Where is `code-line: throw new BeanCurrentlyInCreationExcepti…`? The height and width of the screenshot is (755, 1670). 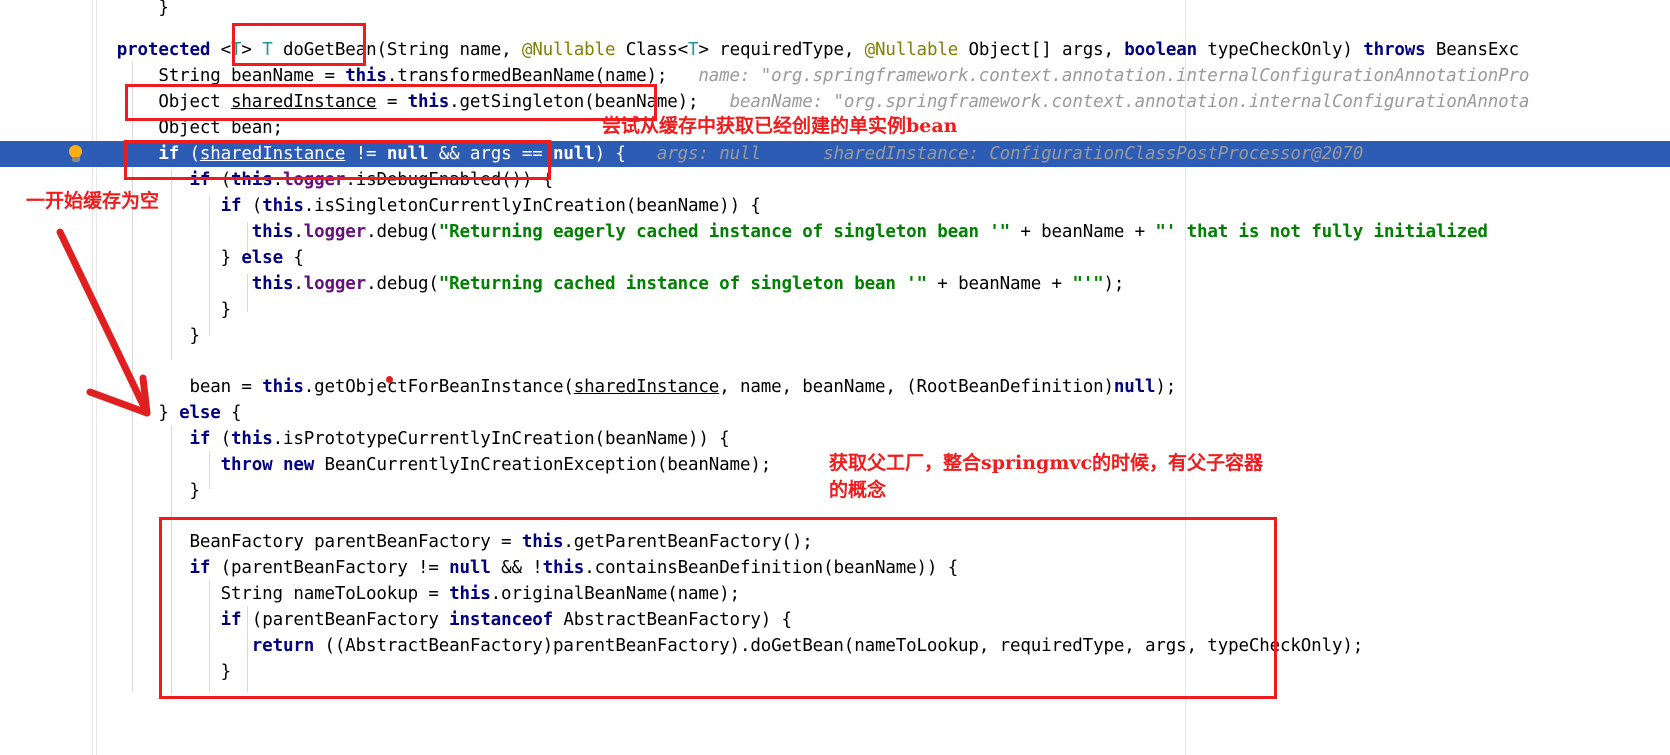 code-line: throw new BeanCurrentlyInCreationExcepti… is located at coordinates (496, 465).